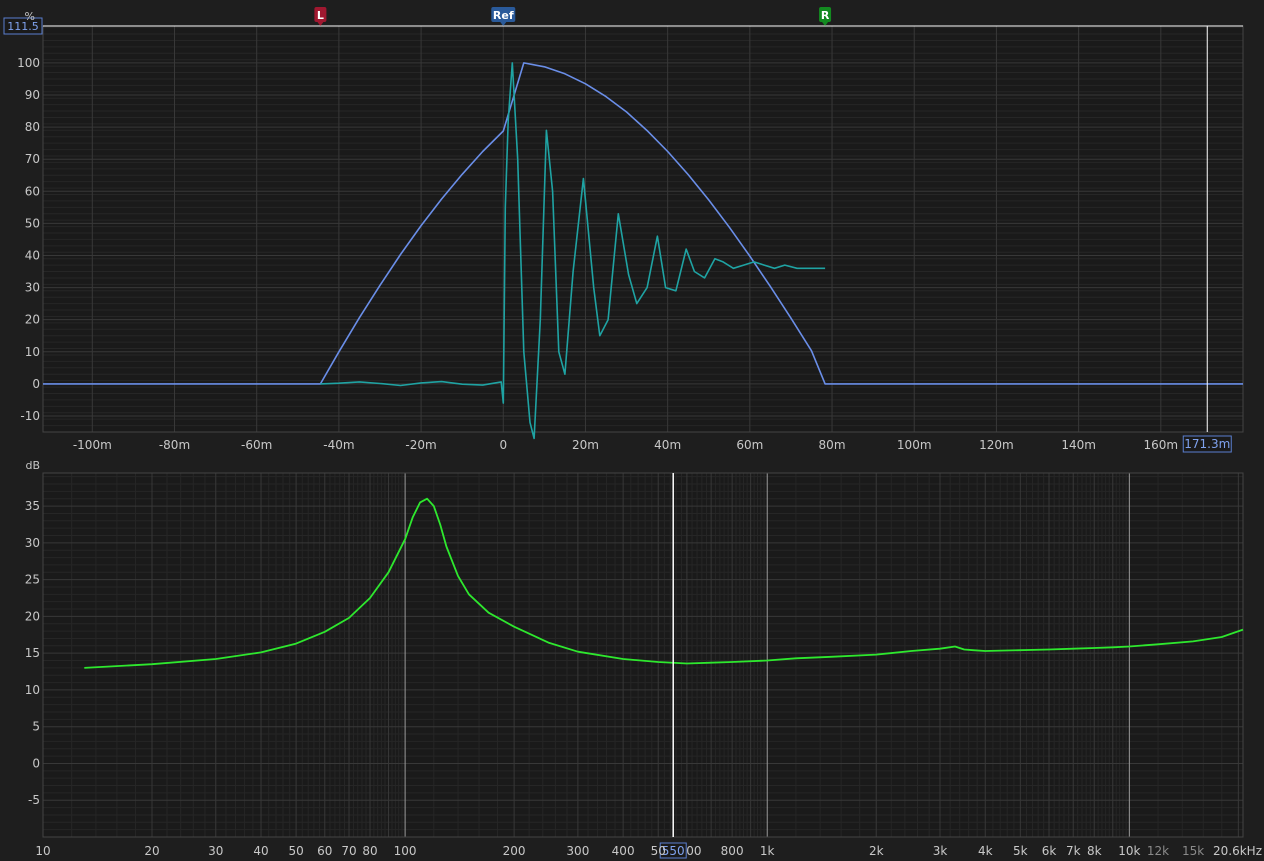 The image size is (1264, 861). Describe the element at coordinates (32, 690) in the screenshot. I see `frequency-y-tick-label: 10` at that location.